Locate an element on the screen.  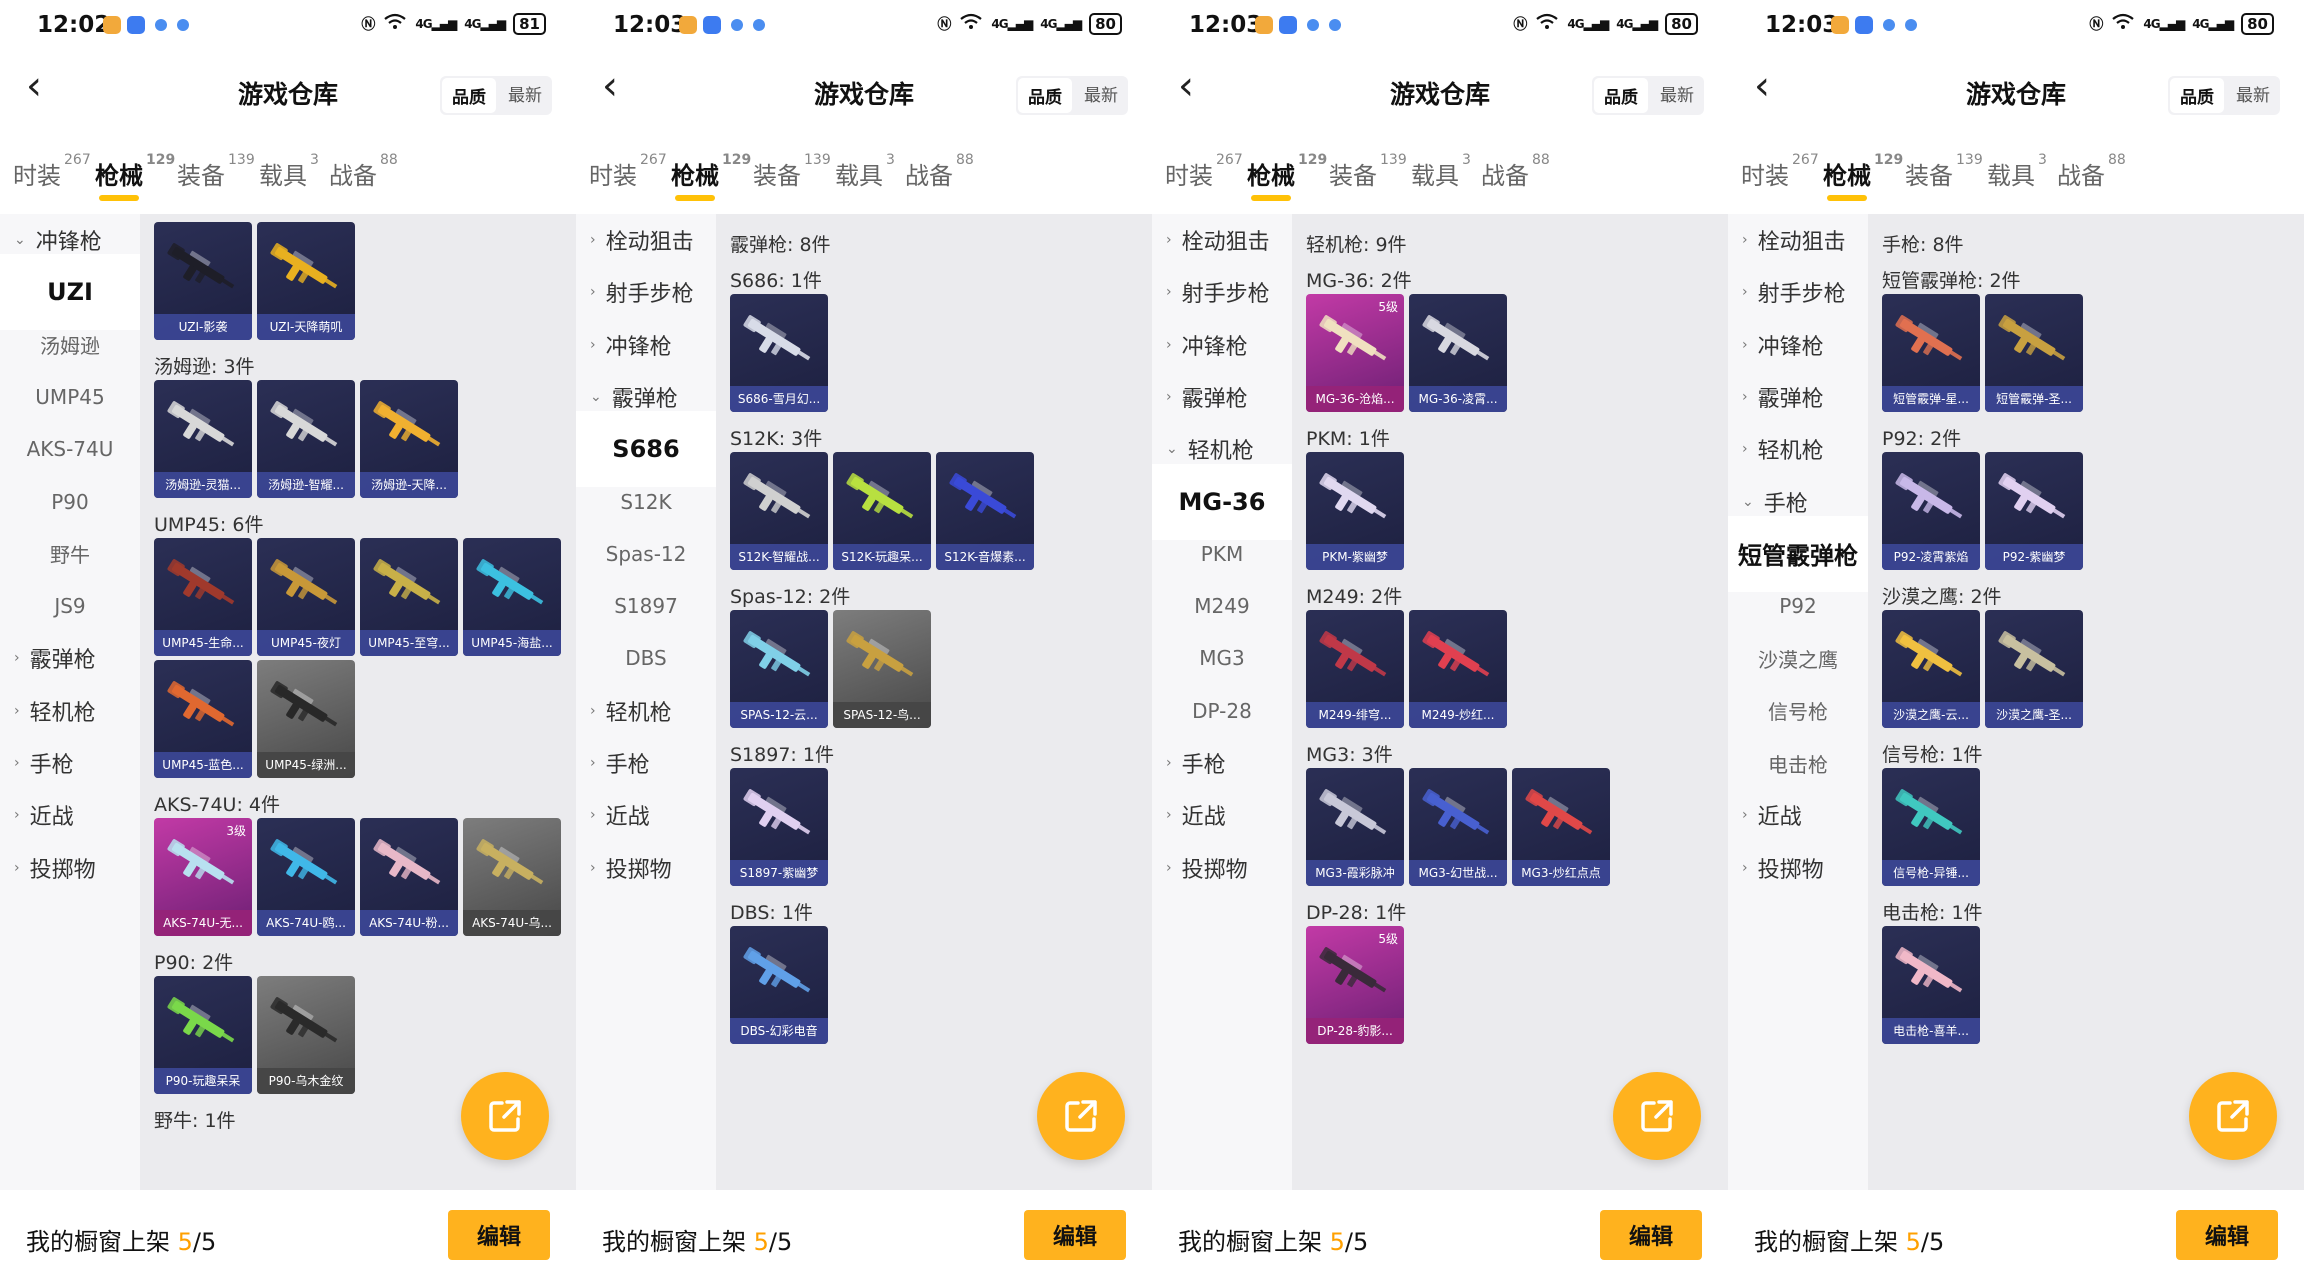
skin-card: UZI-影袭 is located at coordinates (203, 281).